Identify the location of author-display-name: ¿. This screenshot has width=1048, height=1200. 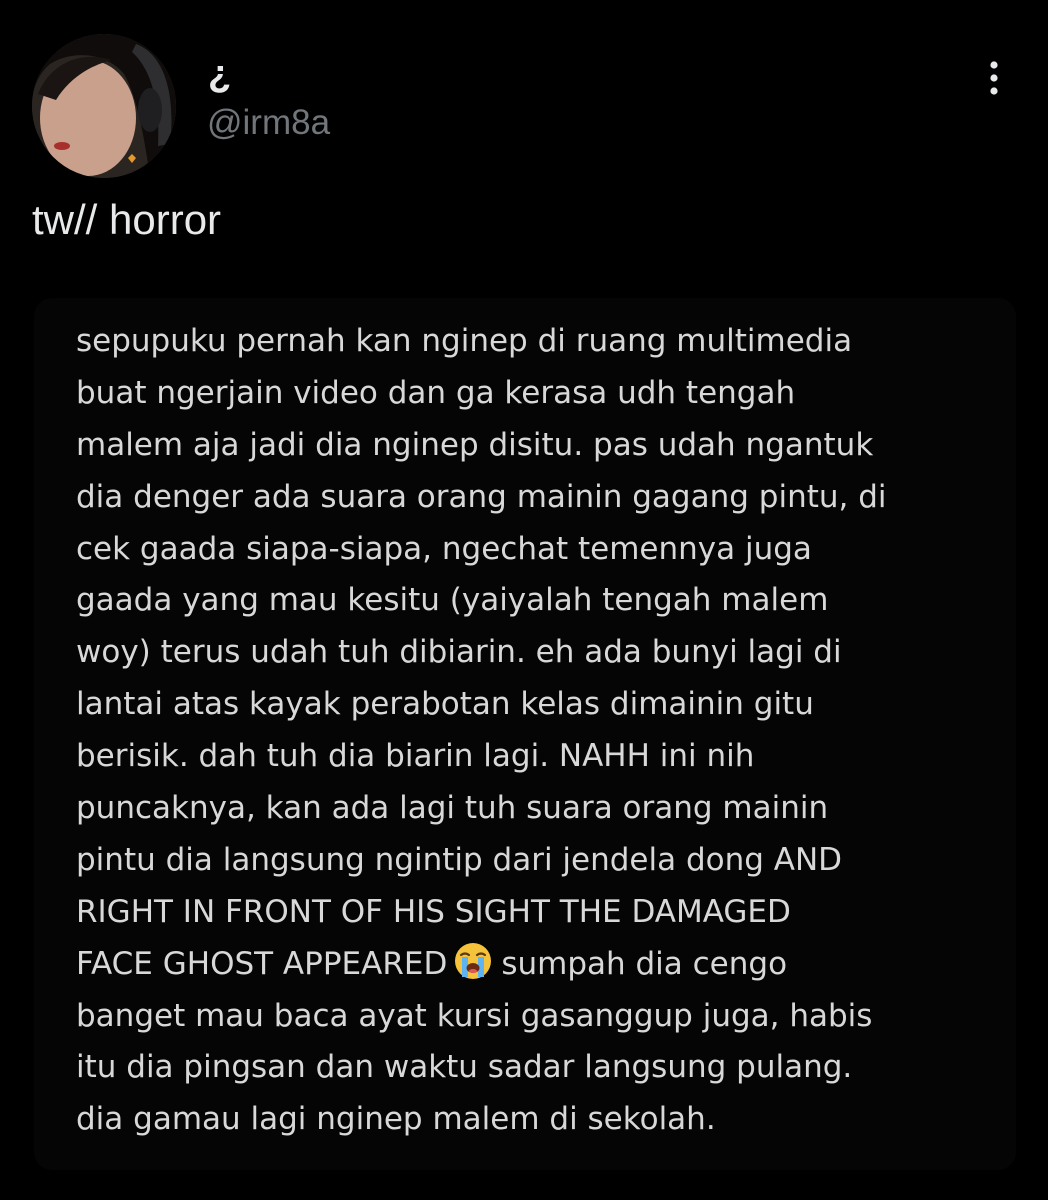
(219, 74).